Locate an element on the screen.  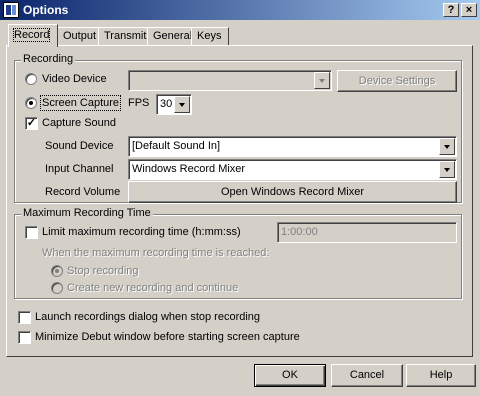
help-button: Help is located at coordinates (441, 375).